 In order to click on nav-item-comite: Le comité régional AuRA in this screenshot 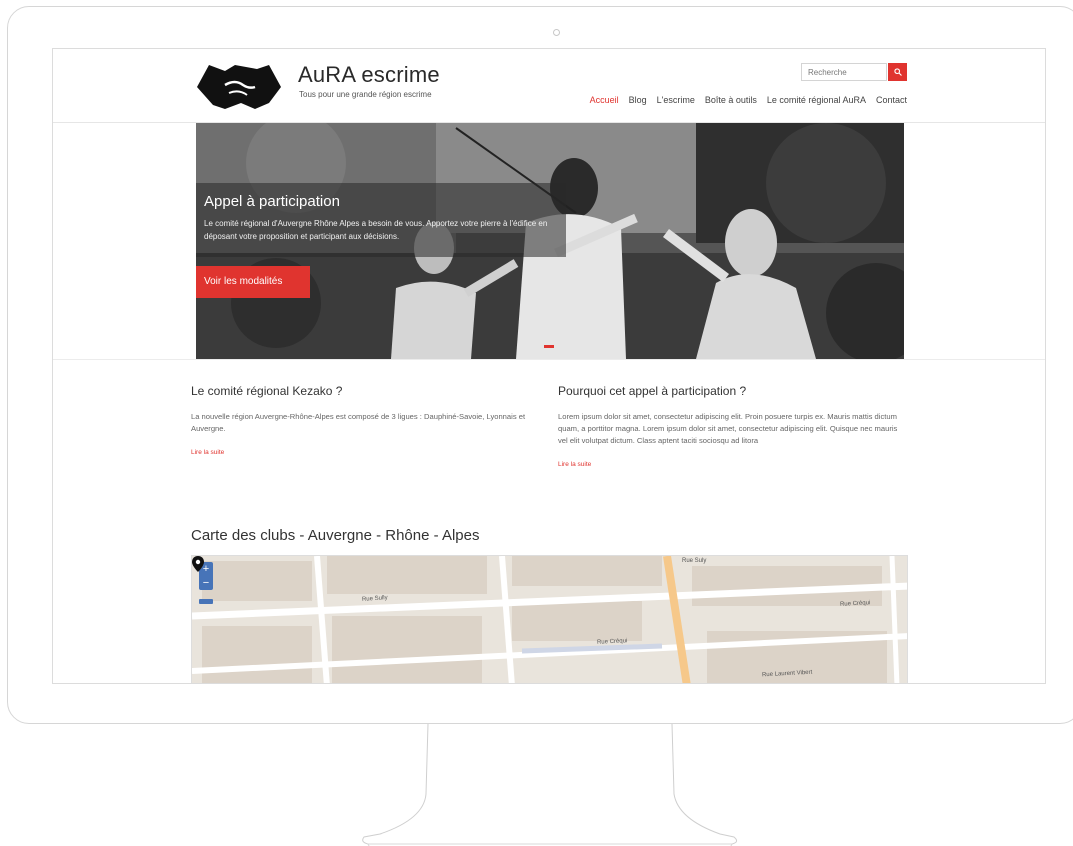, I will do `click(816, 100)`.